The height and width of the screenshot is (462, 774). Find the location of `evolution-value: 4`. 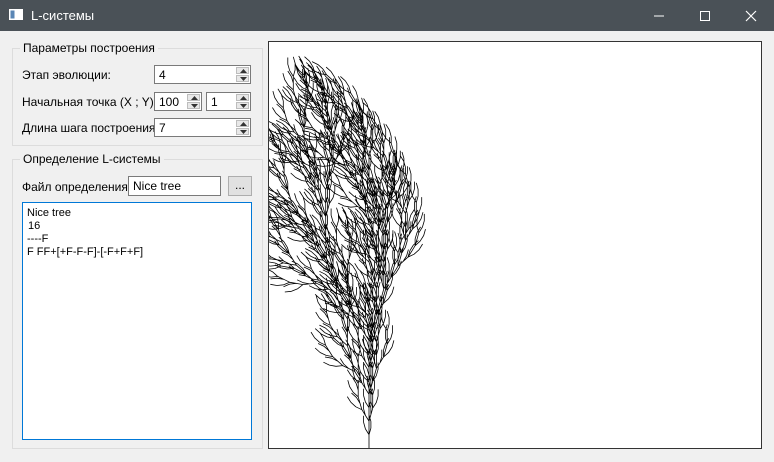

evolution-value: 4 is located at coordinates (162, 75).